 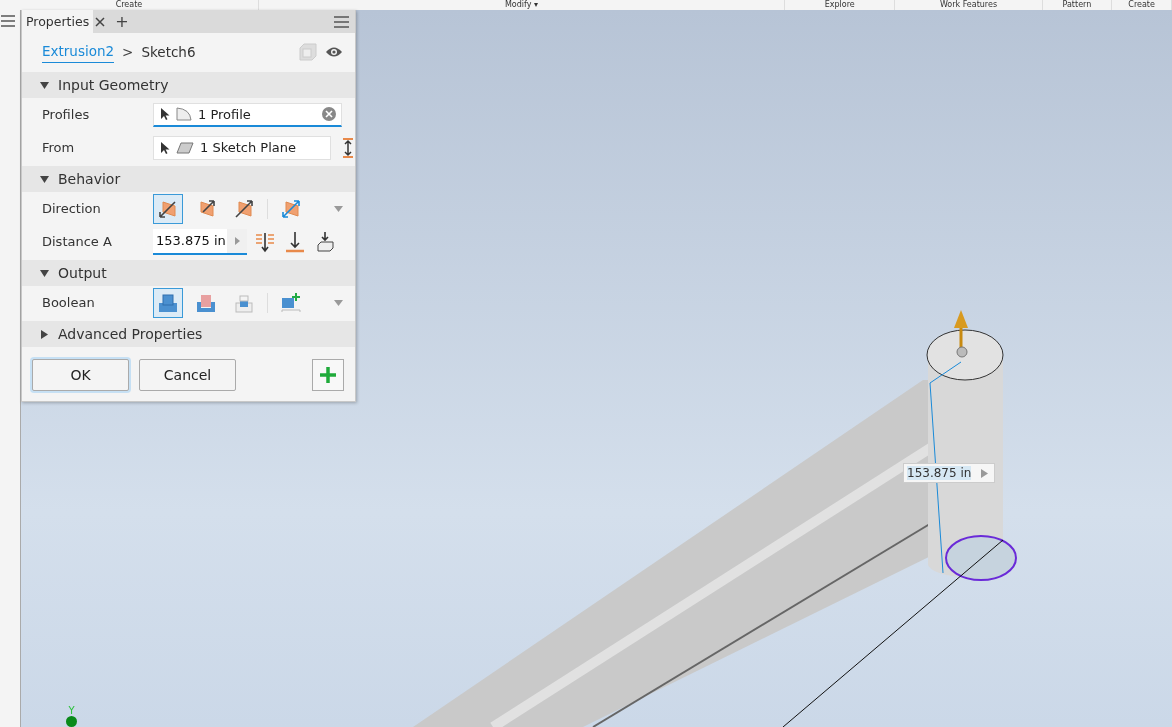 What do you see at coordinates (80, 375) in the screenshot?
I see `ok-button: OK` at bounding box center [80, 375].